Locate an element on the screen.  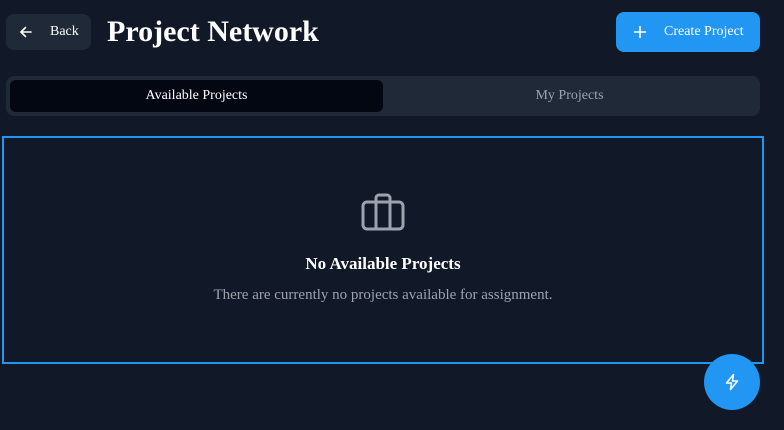
briefcase-icon is located at coordinates (383, 212).